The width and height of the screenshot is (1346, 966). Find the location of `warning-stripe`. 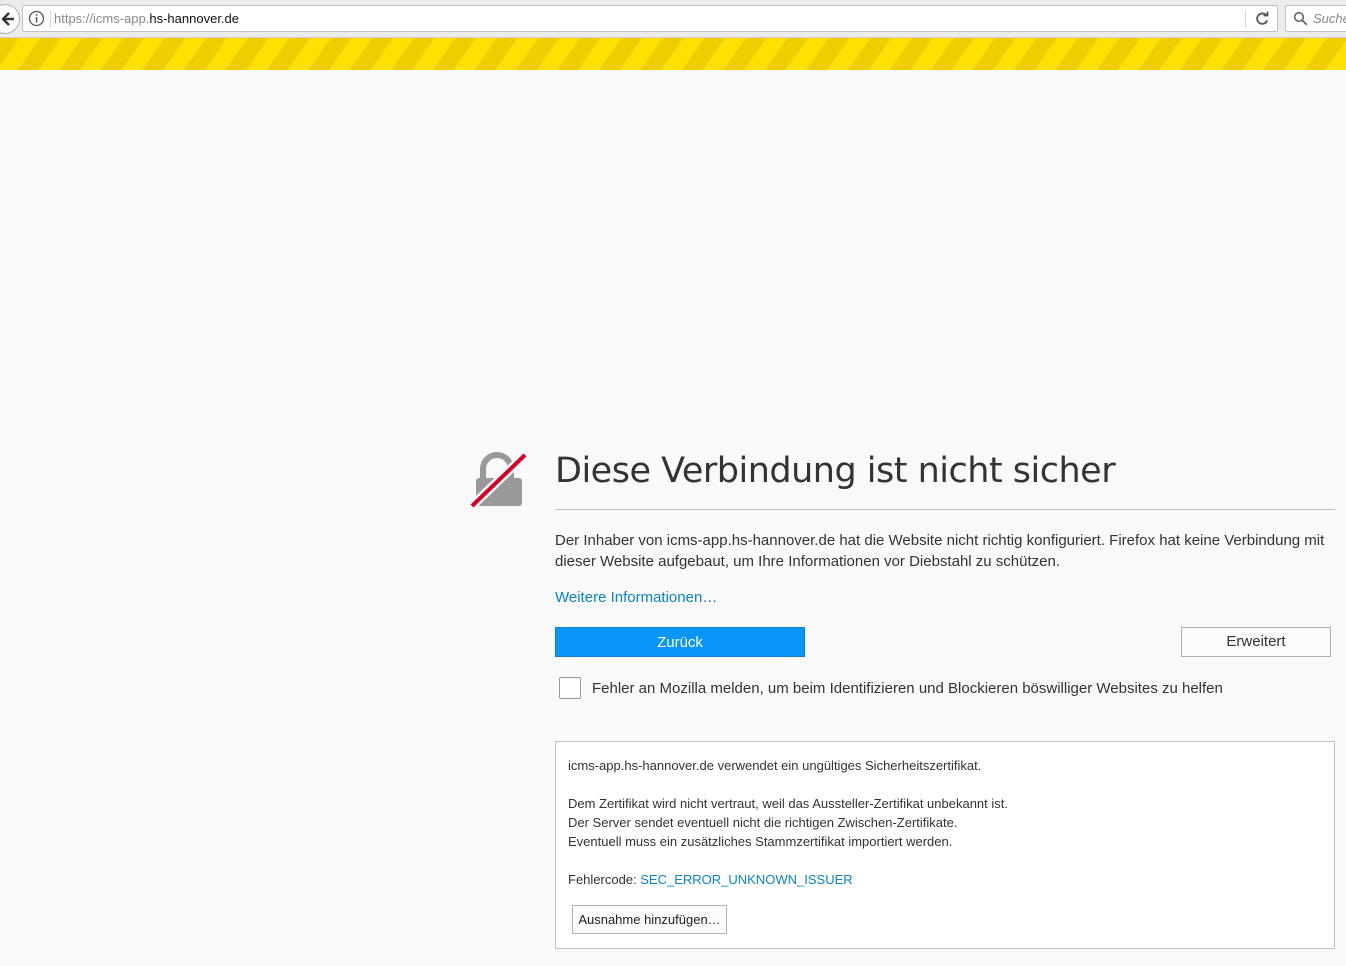

warning-stripe is located at coordinates (673, 54).